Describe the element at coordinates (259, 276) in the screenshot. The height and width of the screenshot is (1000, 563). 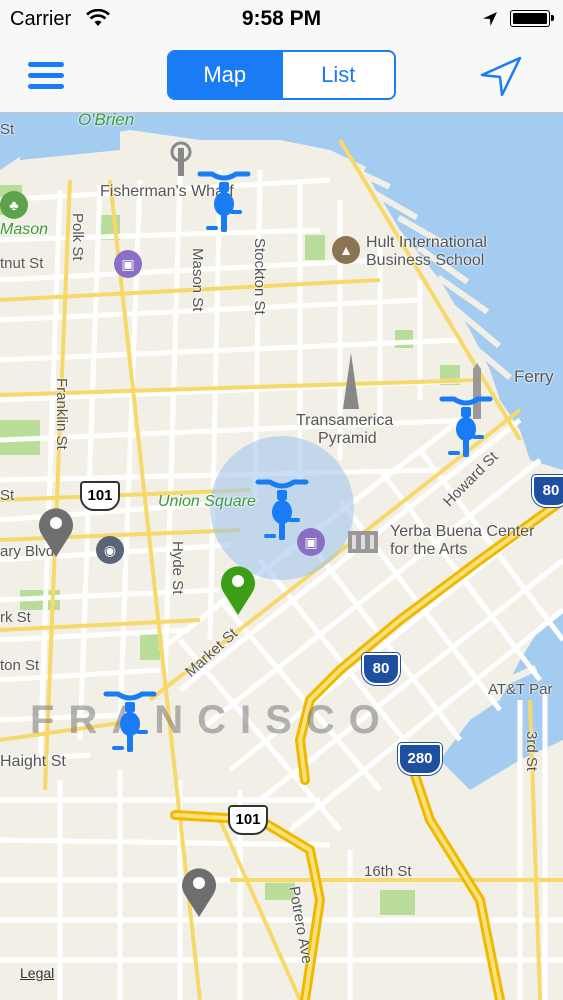
I see `label-stockton-st: Stockton St` at that location.